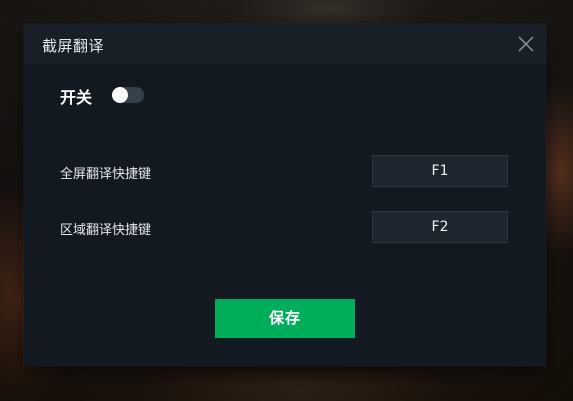 This screenshot has width=573, height=401. I want to click on fullscreen-hotkey-input: F1, so click(440, 171).